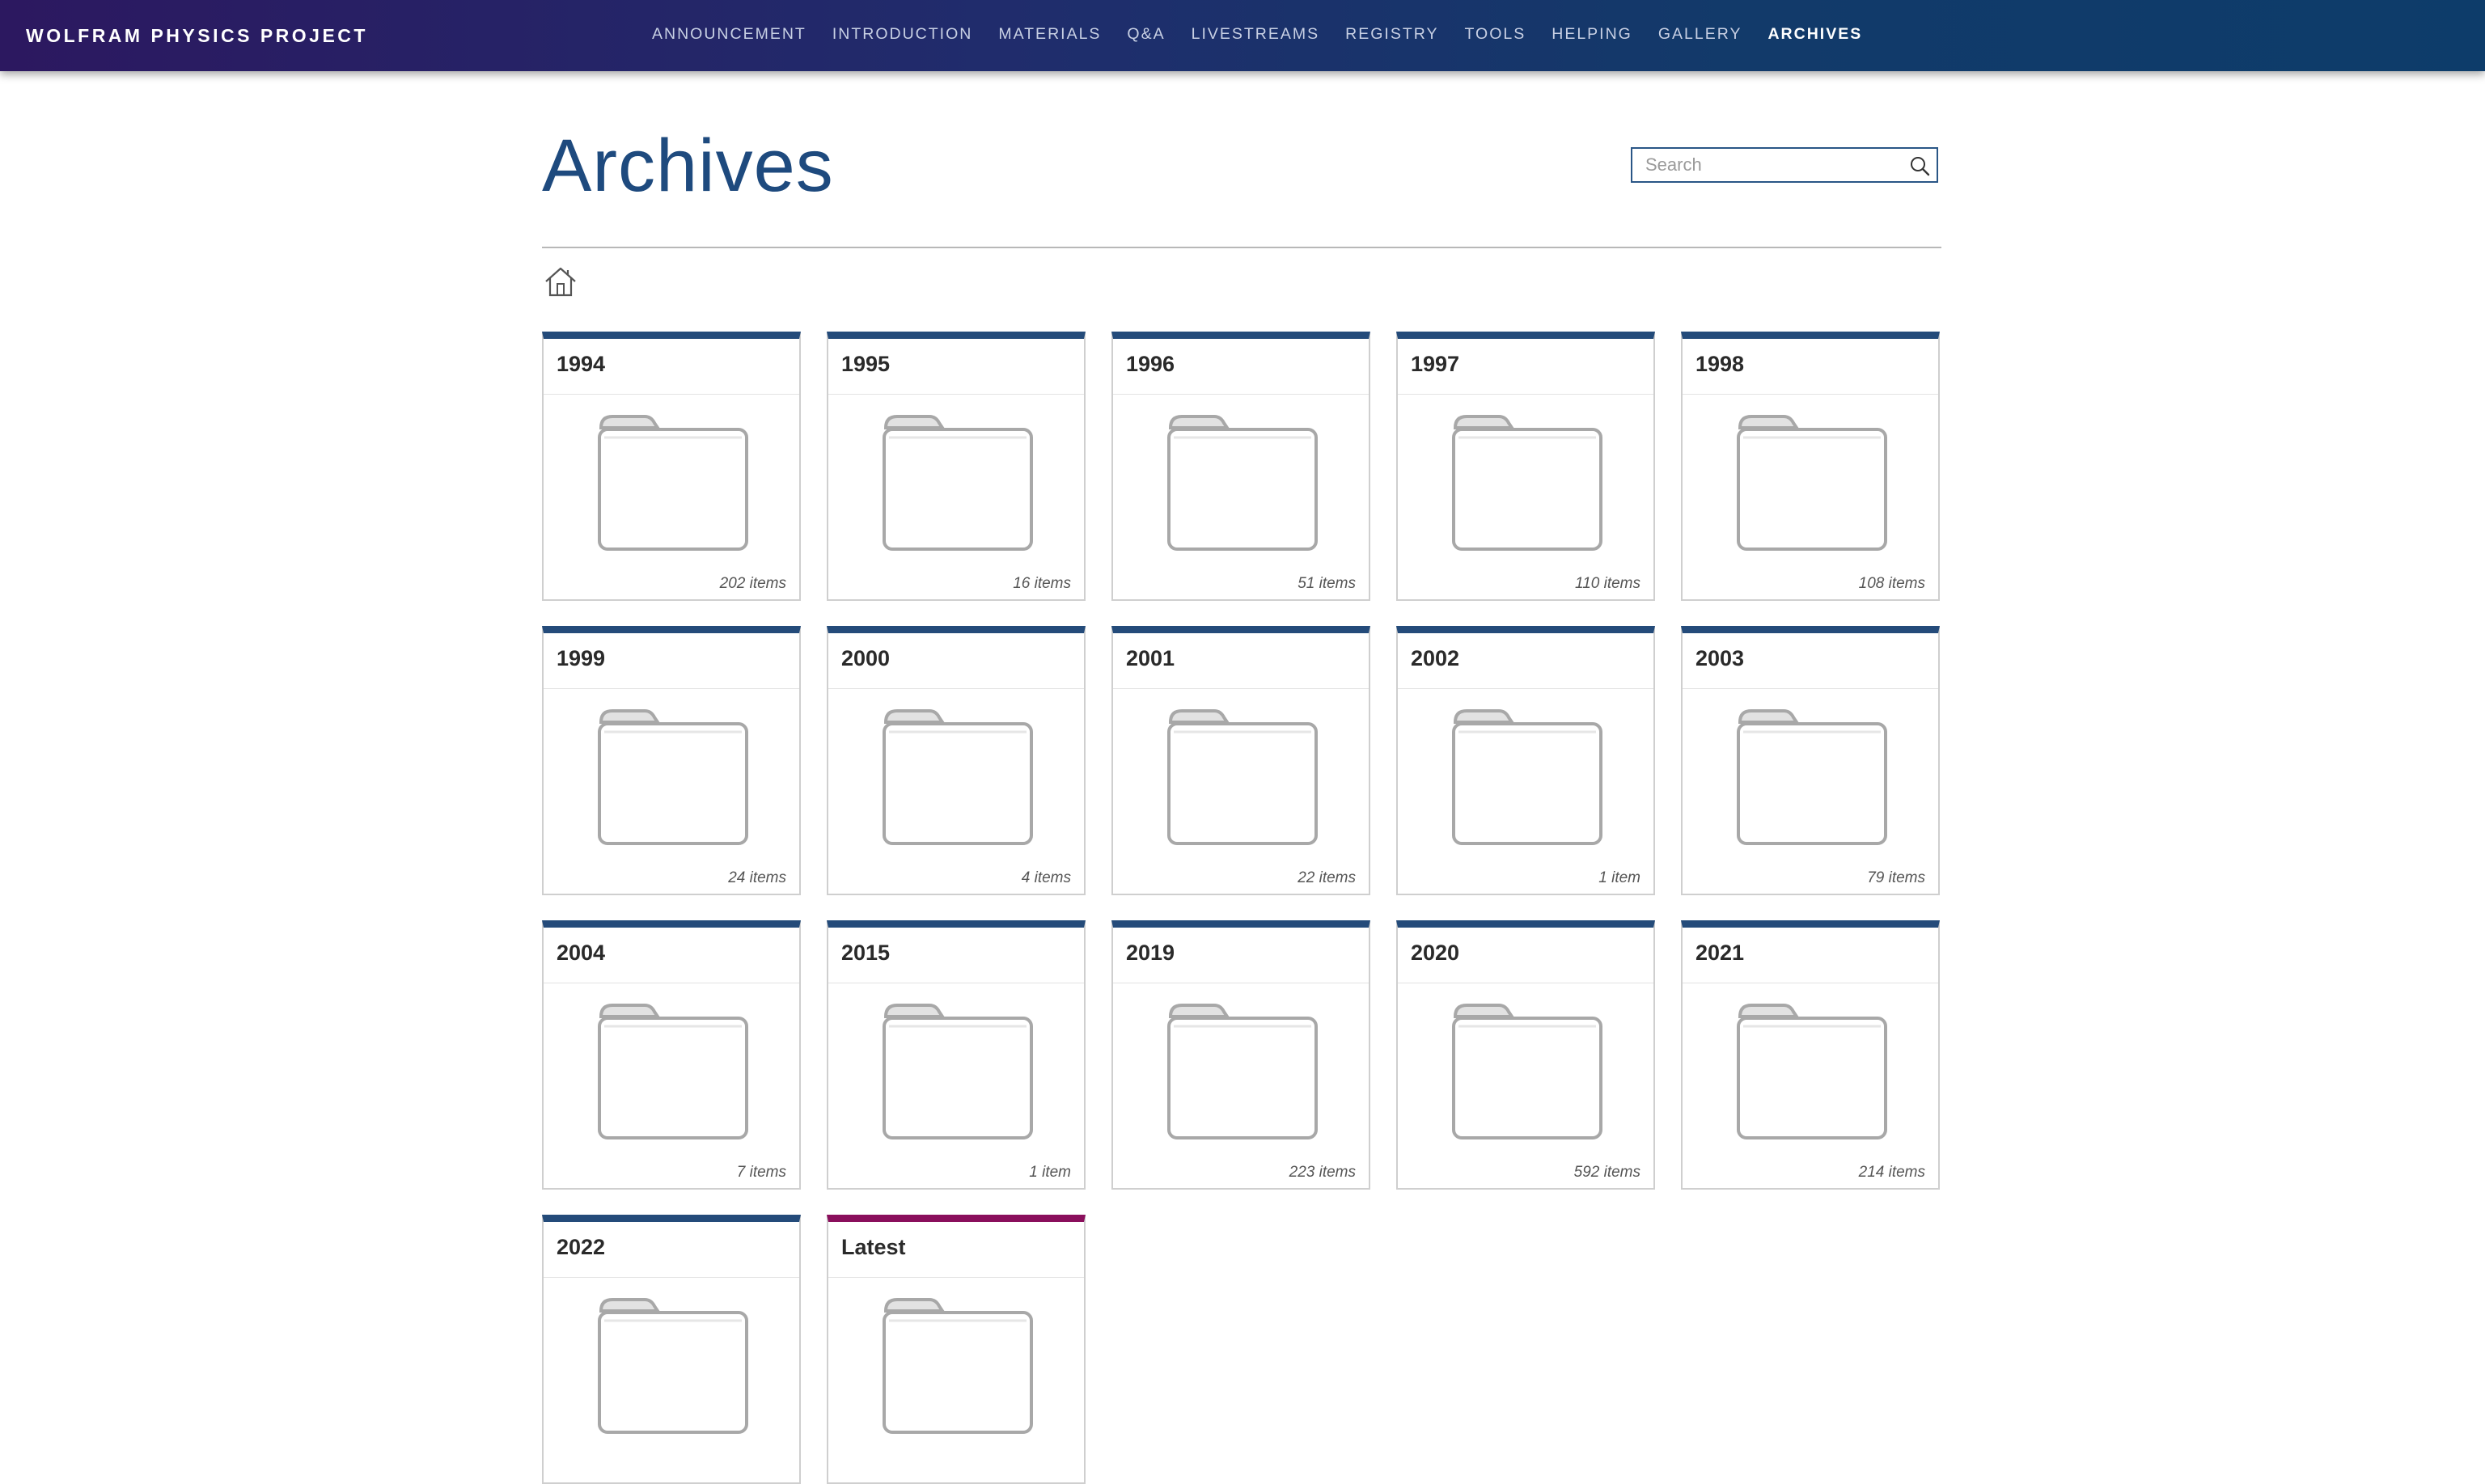 The image size is (2485, 1484). What do you see at coordinates (1814, 34) in the screenshot?
I see `nav-archives: ARCHIVES` at bounding box center [1814, 34].